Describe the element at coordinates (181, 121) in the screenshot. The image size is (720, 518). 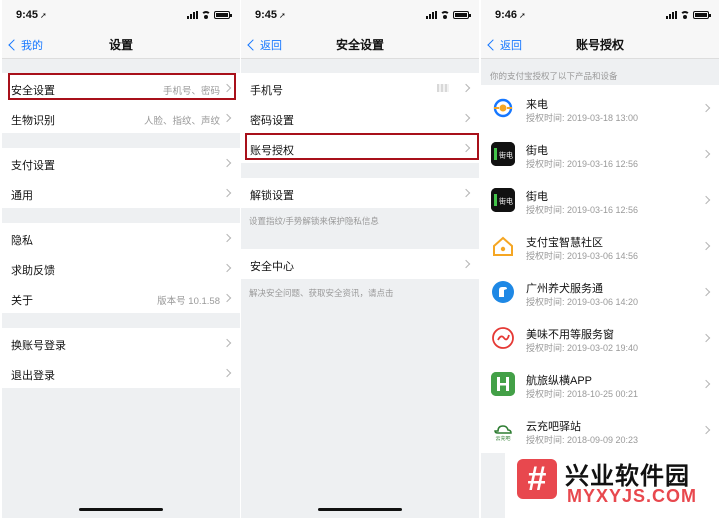
I see `row-value: 人脸、指纹、声纹` at that location.